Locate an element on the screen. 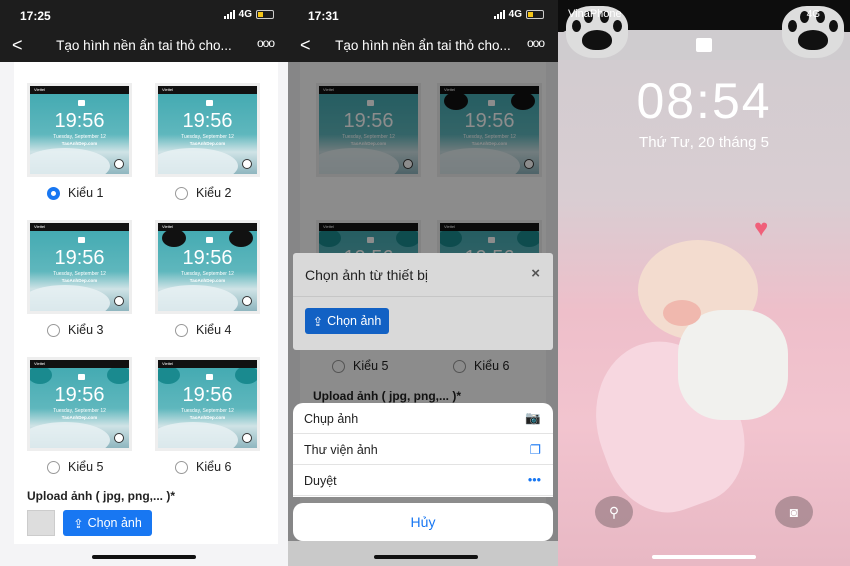 This screenshot has width=850, height=566. sheet-option-label: Chụp ảnh is located at coordinates (331, 419).